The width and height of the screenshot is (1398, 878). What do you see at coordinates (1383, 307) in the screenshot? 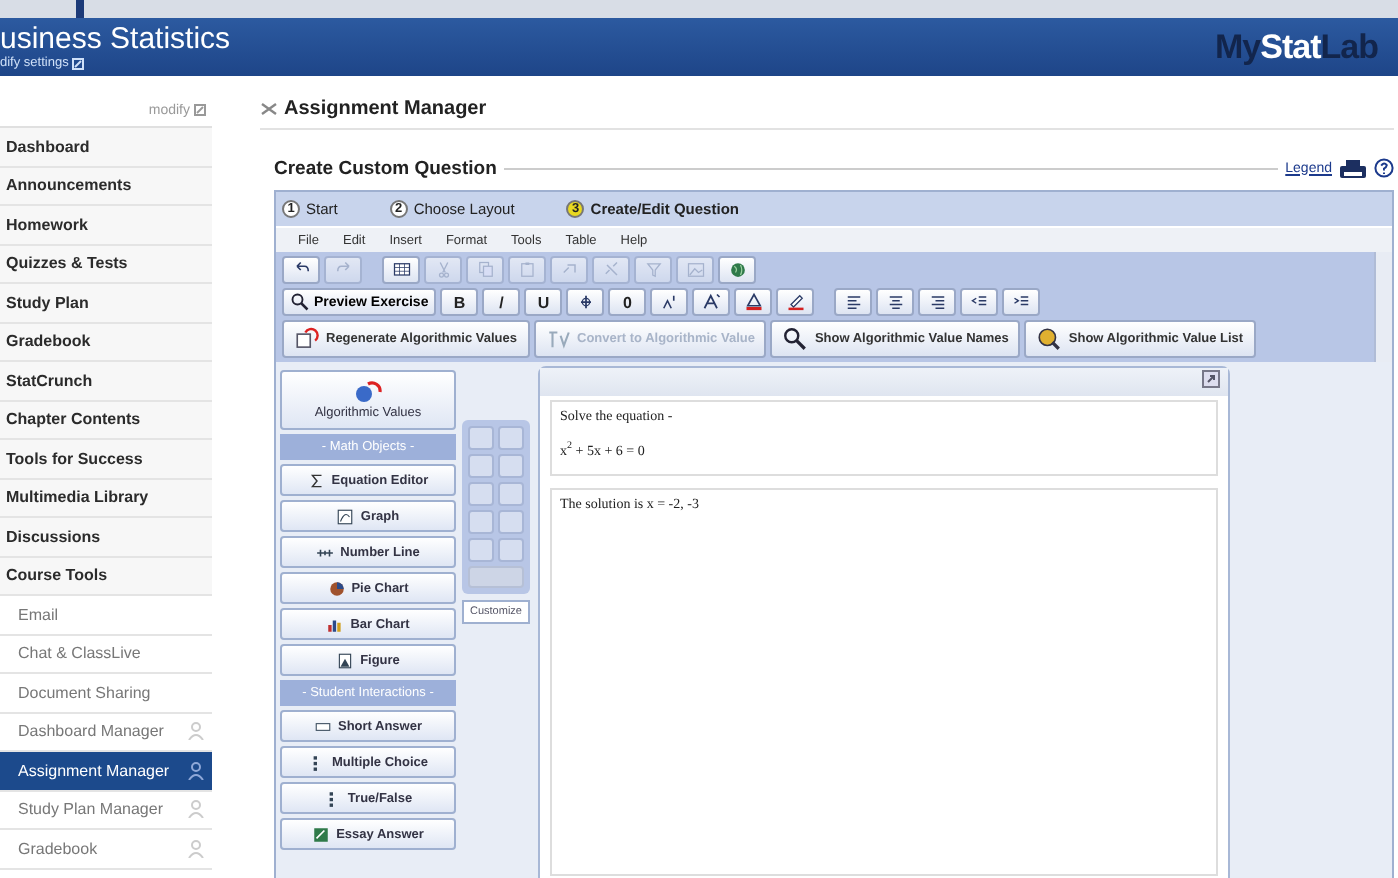
I see `scrollbar` at bounding box center [1383, 307].